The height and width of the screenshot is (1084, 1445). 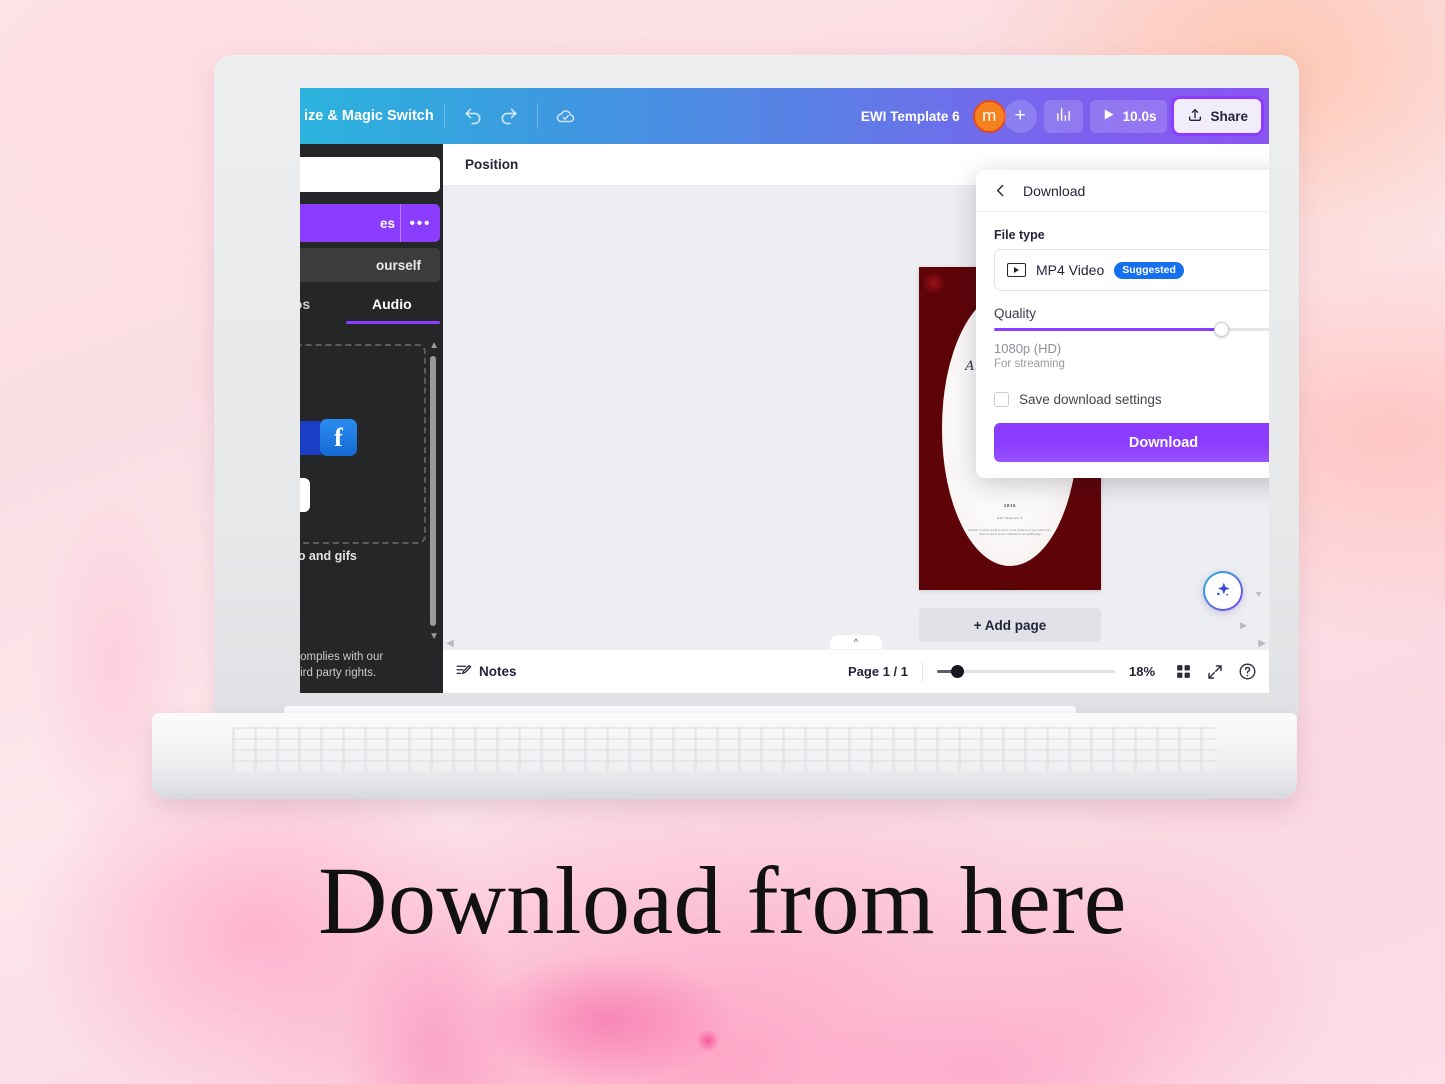 I want to click on save-download-settings-label: Save download settings, so click(x=1090, y=399).